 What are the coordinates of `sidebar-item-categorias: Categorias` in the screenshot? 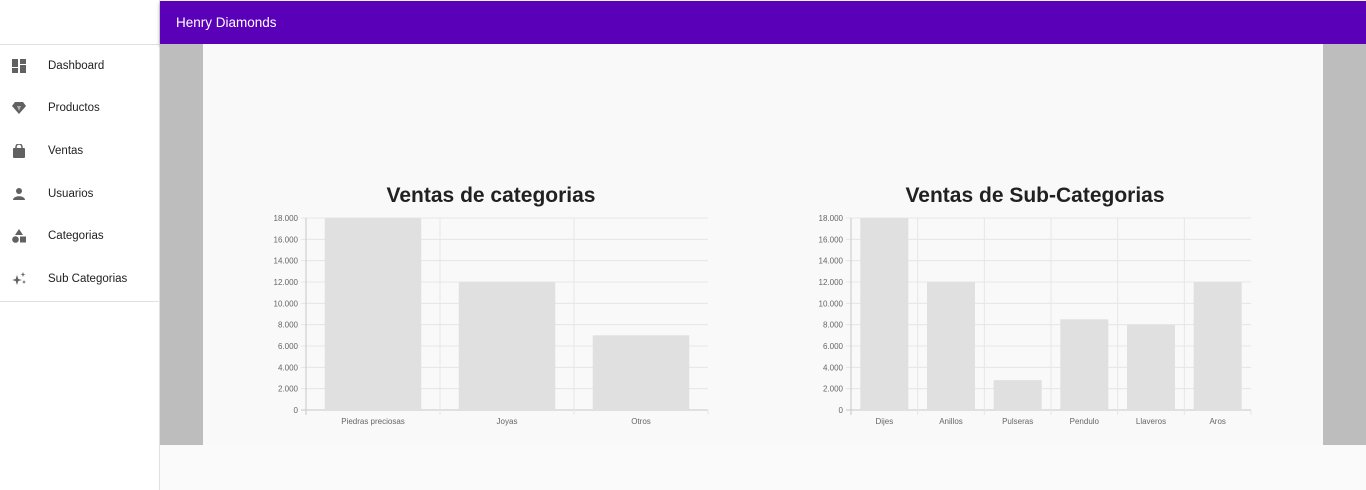 It's located at (79, 236).